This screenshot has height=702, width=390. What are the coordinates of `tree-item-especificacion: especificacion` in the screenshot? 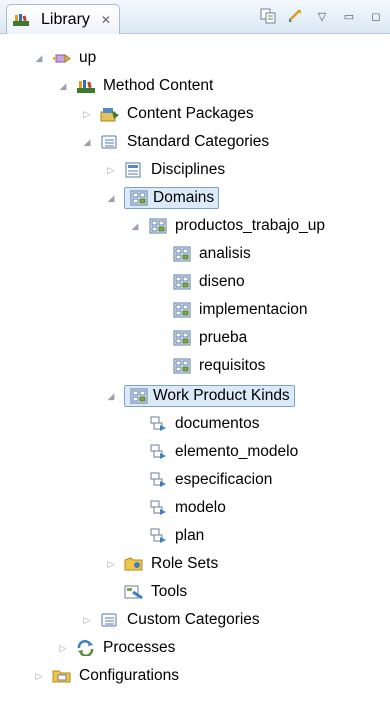 It's located at (211, 480).